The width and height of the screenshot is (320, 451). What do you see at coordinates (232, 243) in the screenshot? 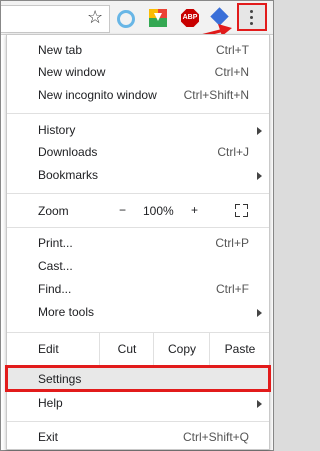
I see `menu-item-shortcut: Ctrl+P` at bounding box center [232, 243].